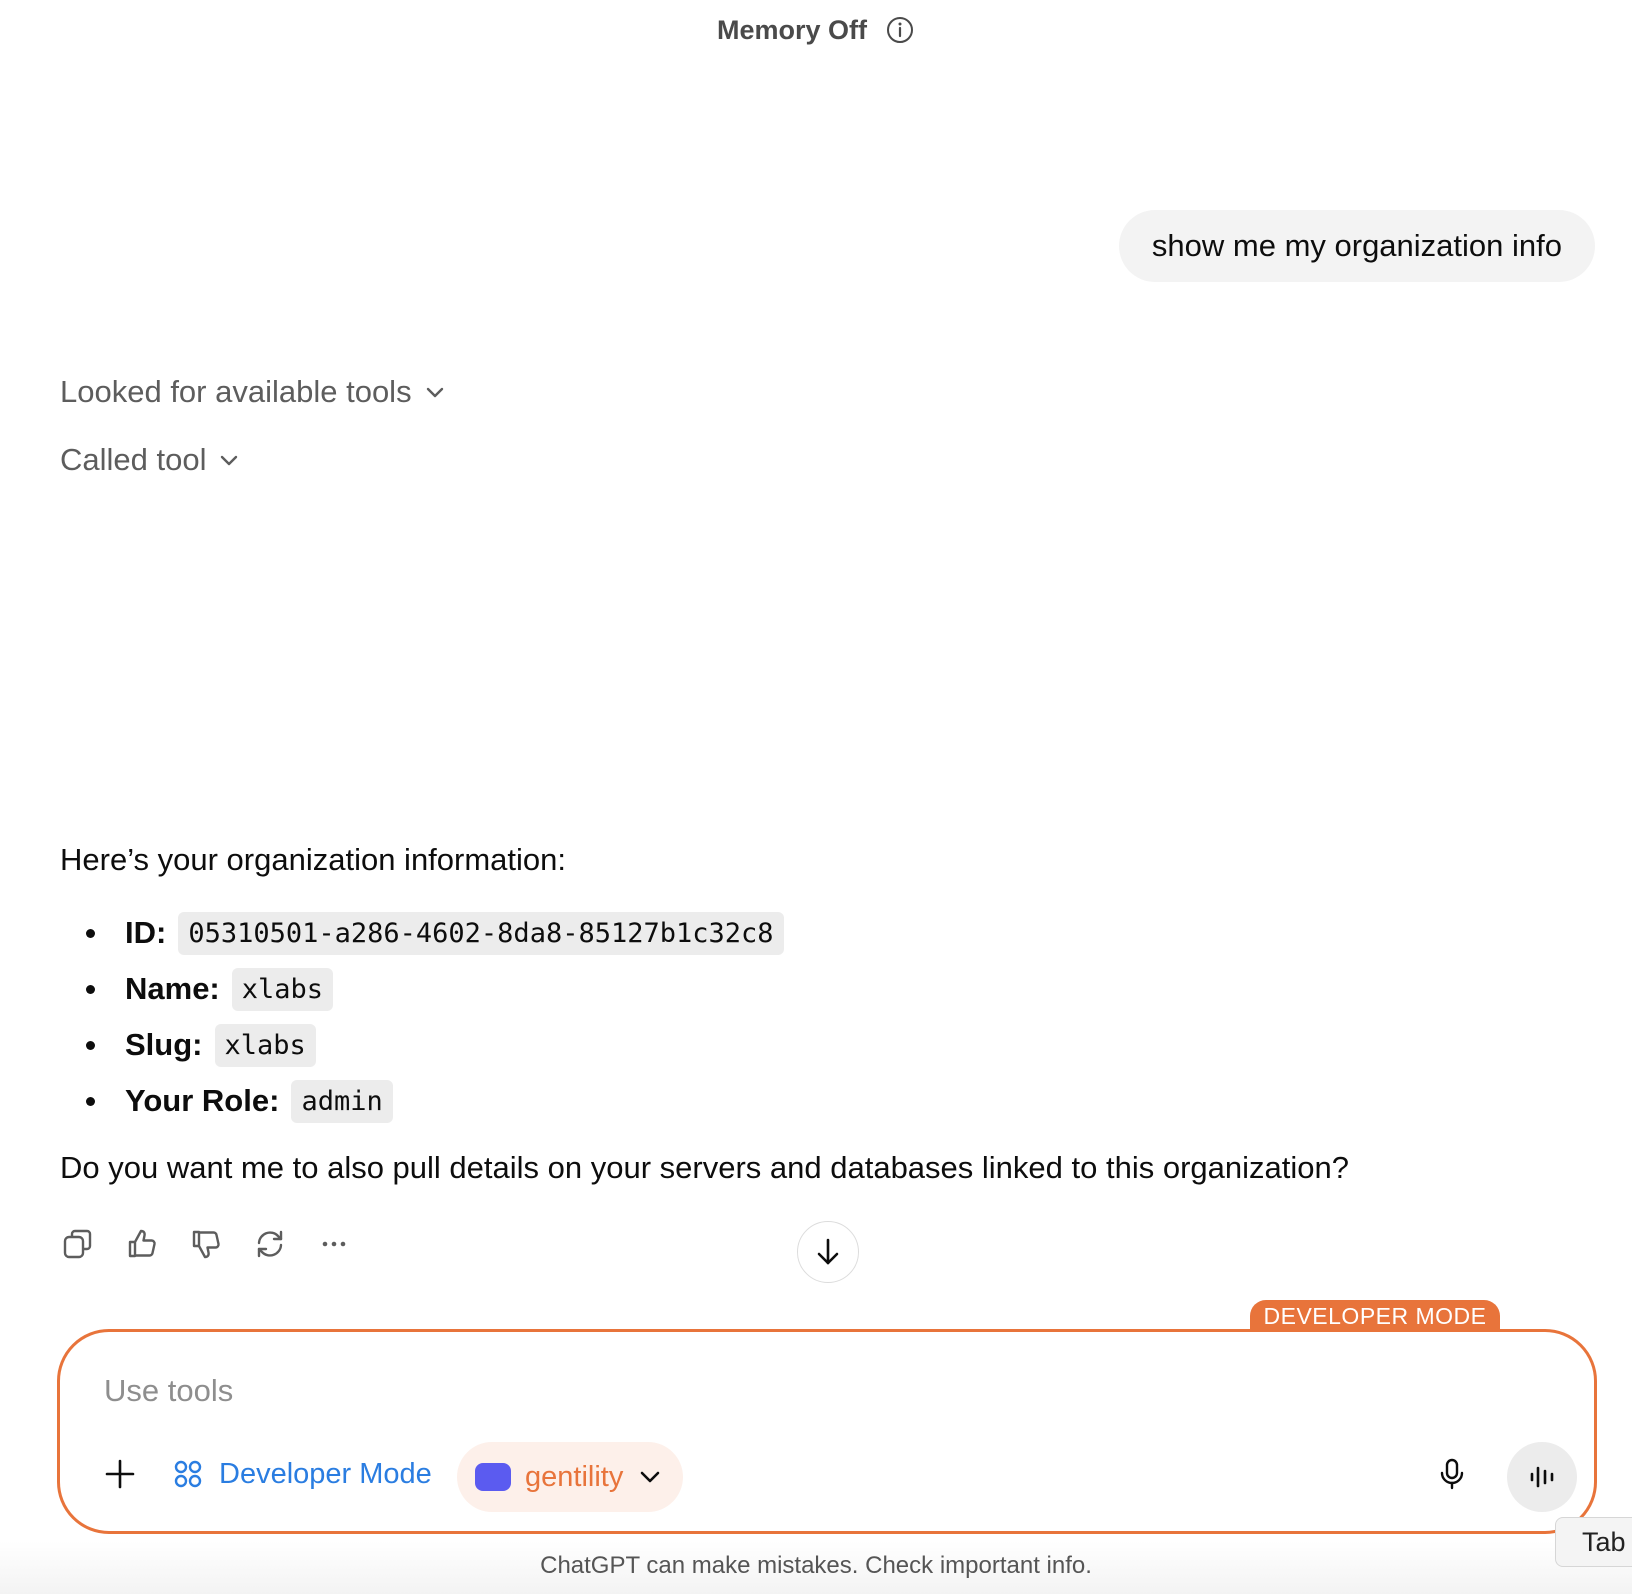 The width and height of the screenshot is (1632, 1594). Describe the element at coordinates (792, 29) in the screenshot. I see `memory-status: Memory Off` at that location.